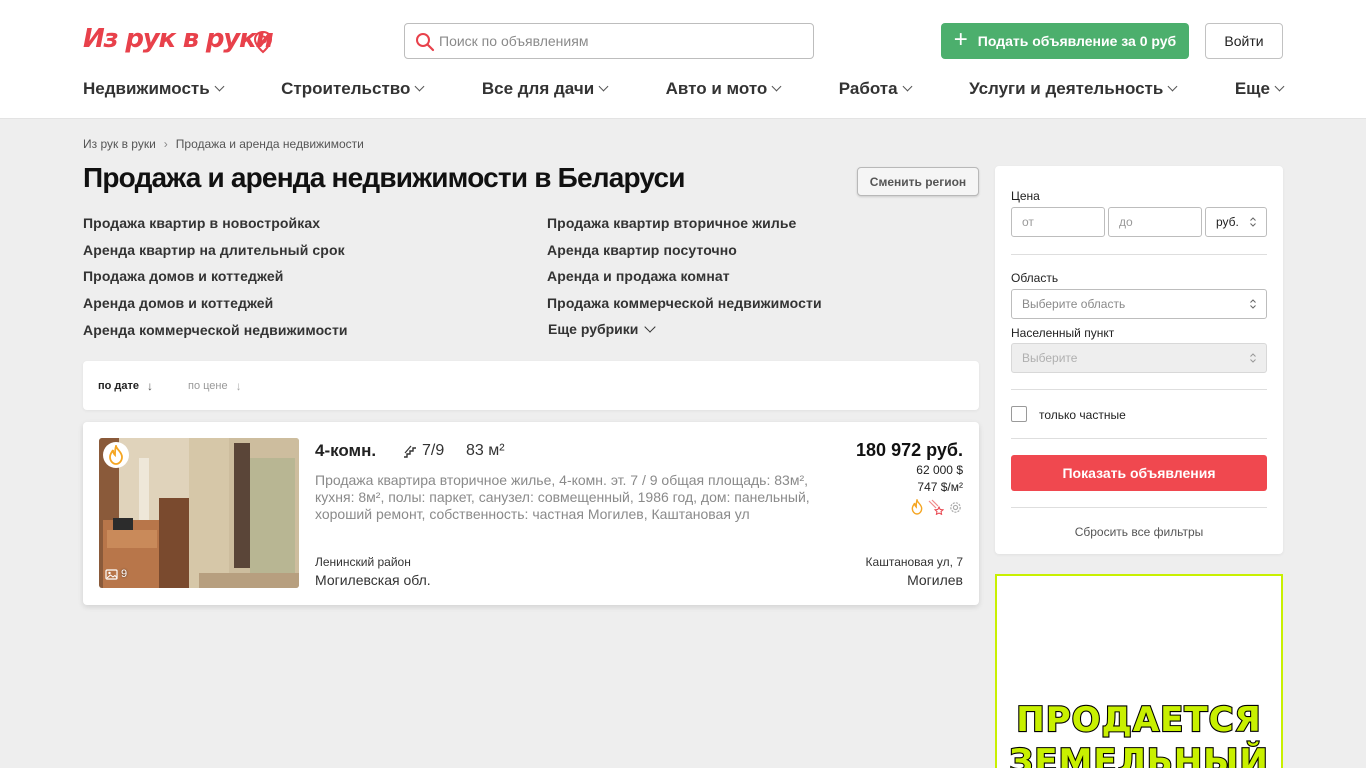  Describe the element at coordinates (270, 144) in the screenshot. I see `breadcrumb-current: Продажа и аренда недвижимости` at that location.